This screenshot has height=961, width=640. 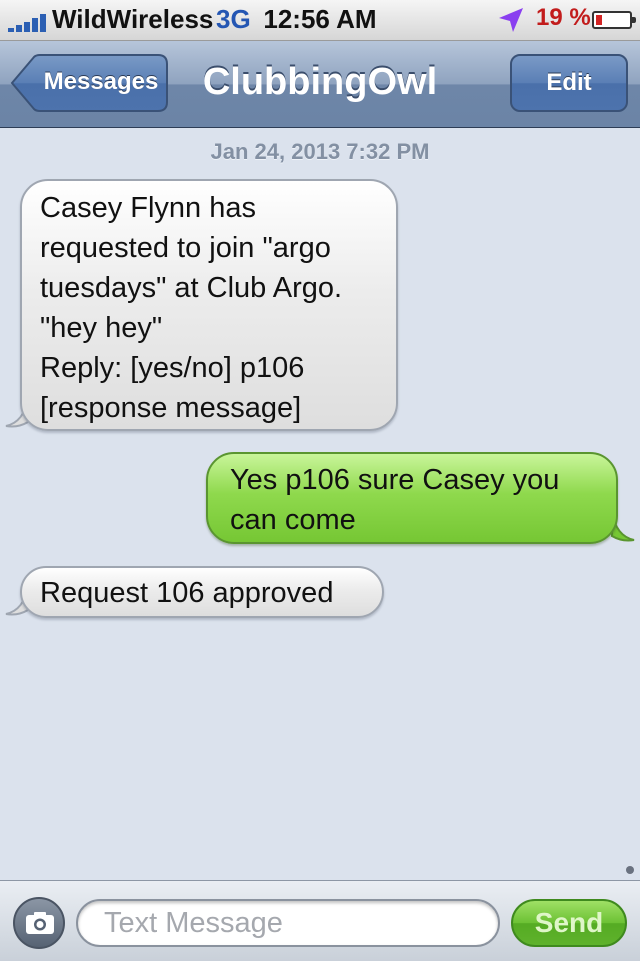 I want to click on message-line: tuesdays" at Club Argo., so click(x=191, y=288).